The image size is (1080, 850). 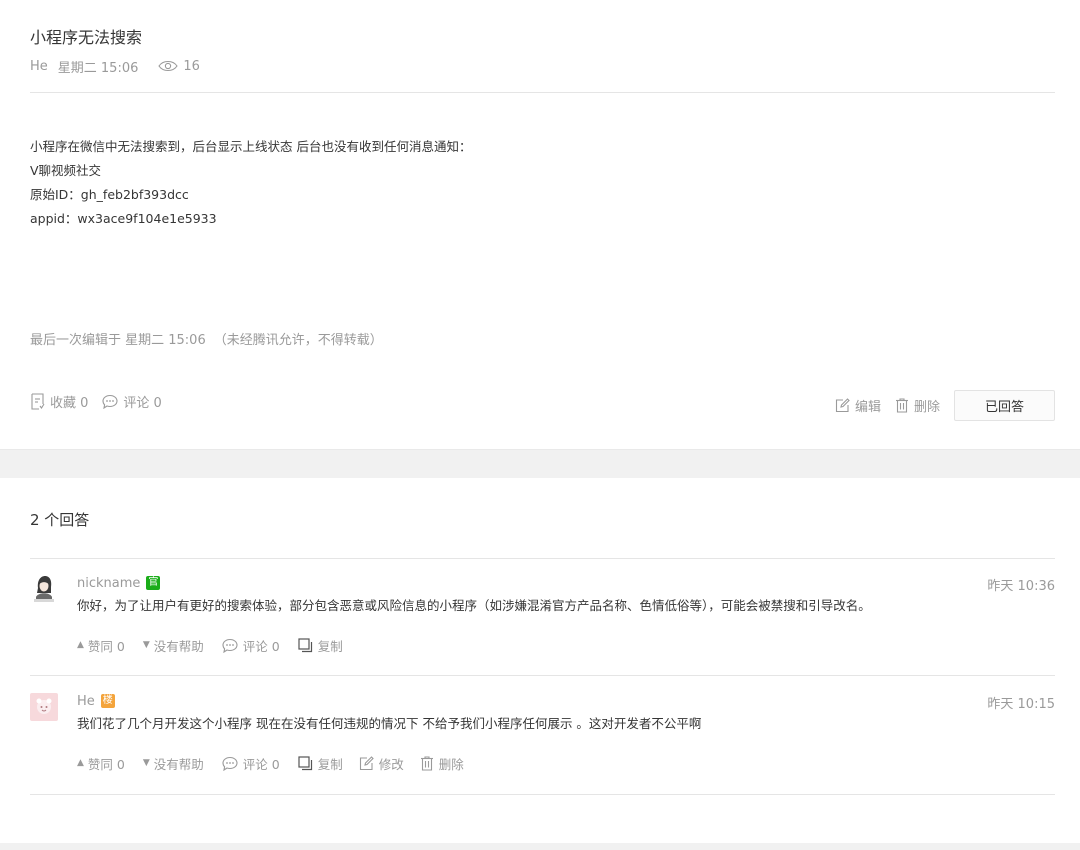 I want to click on last-edit-time: 最后一次编辑于 星期二 15:06, so click(x=118, y=340).